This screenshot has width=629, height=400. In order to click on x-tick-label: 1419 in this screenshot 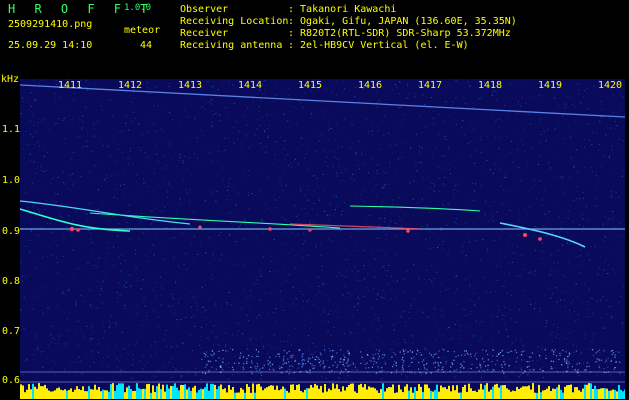, I will do `click(550, 85)`.